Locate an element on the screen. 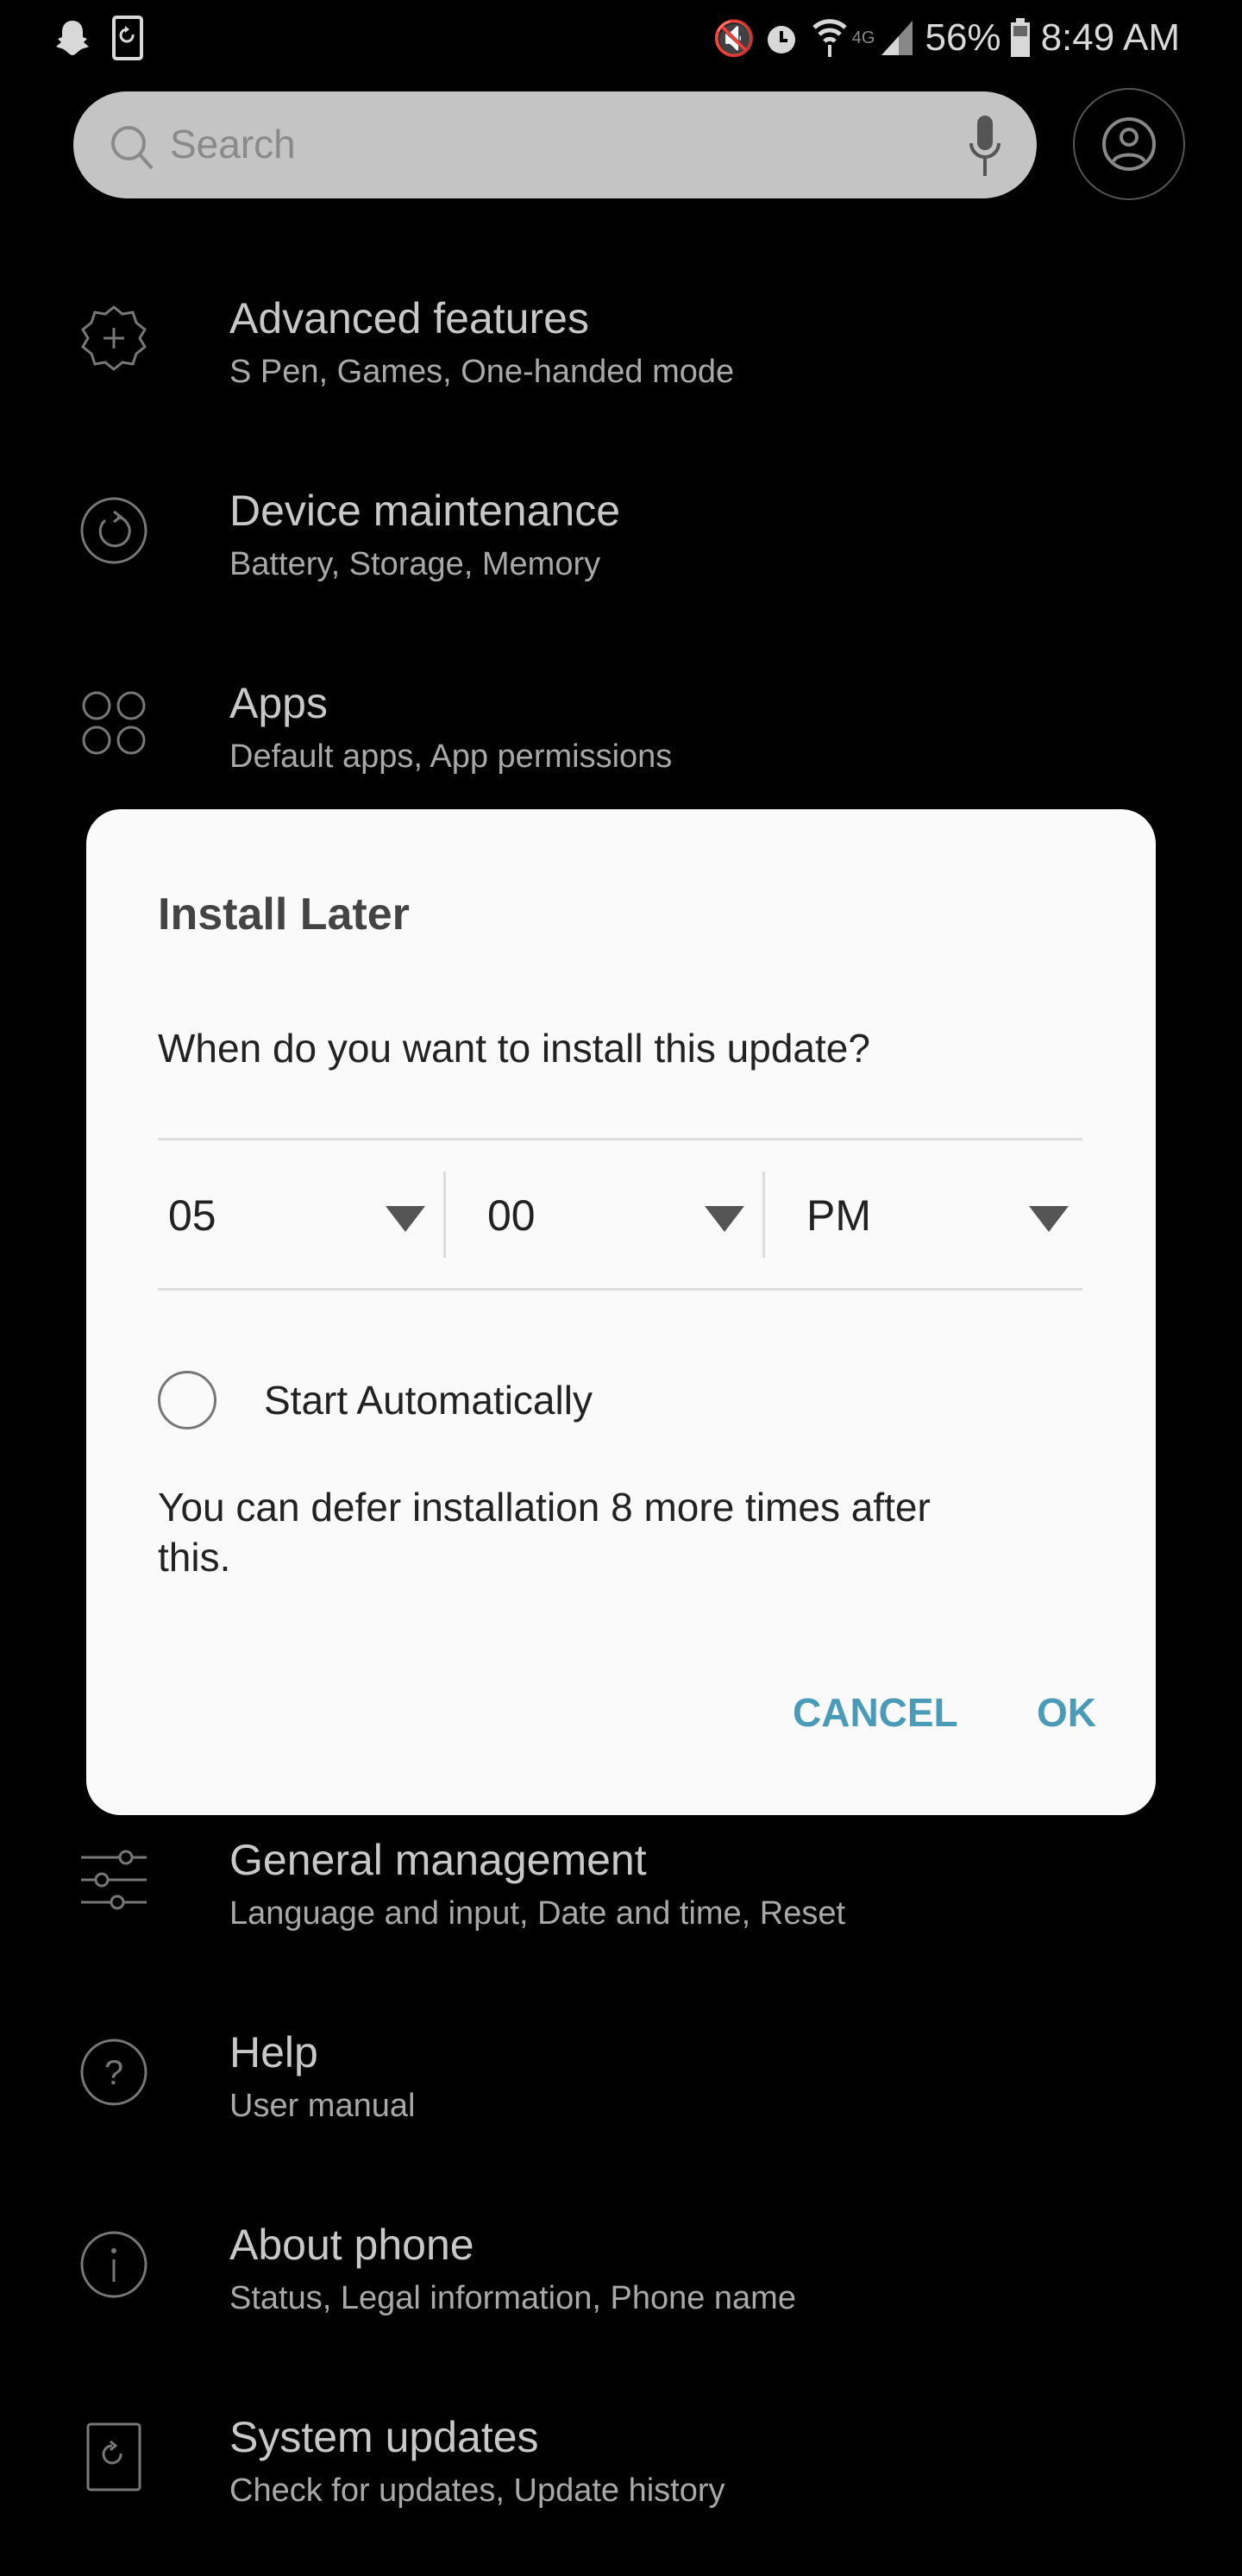  profile-button is located at coordinates (1129, 144).